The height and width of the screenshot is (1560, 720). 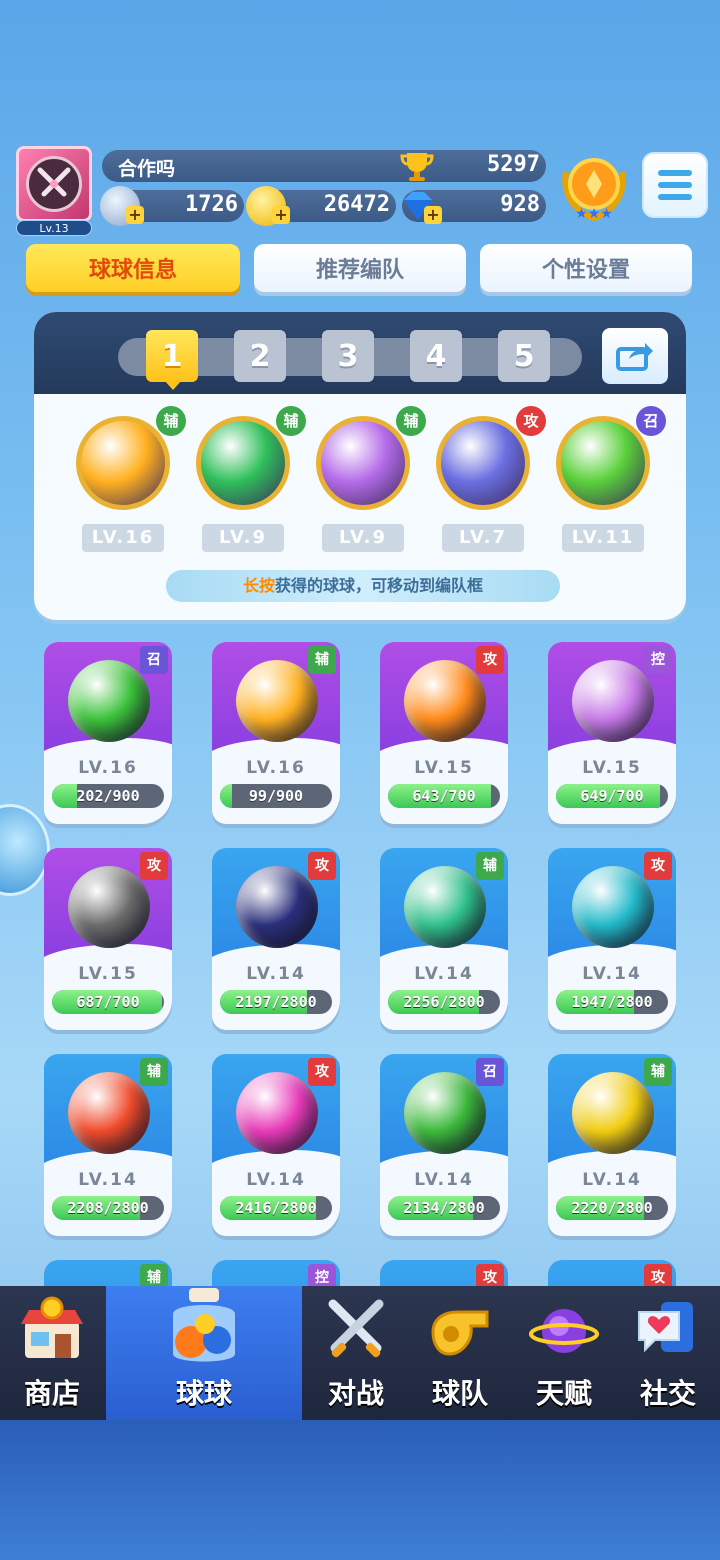 I want to click on ball-card: 控 LV.15 649/700, so click(x=612, y=733).